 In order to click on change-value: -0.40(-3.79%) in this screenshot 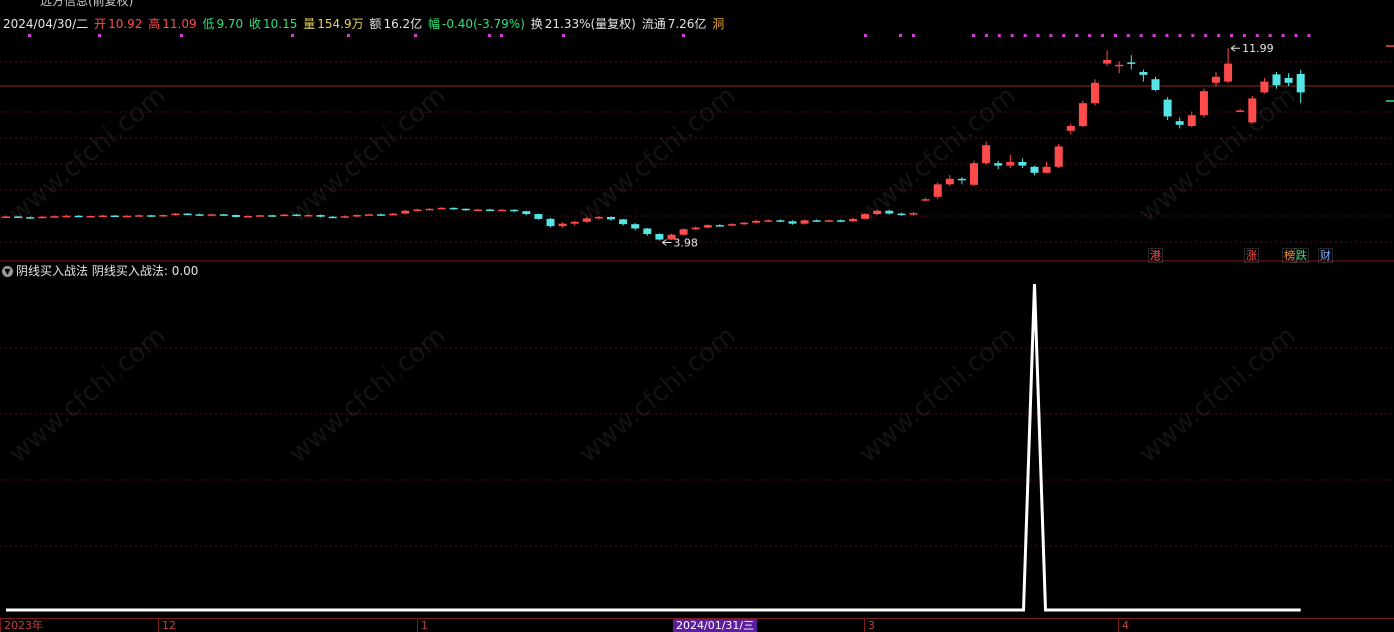, I will do `click(483, 24)`.